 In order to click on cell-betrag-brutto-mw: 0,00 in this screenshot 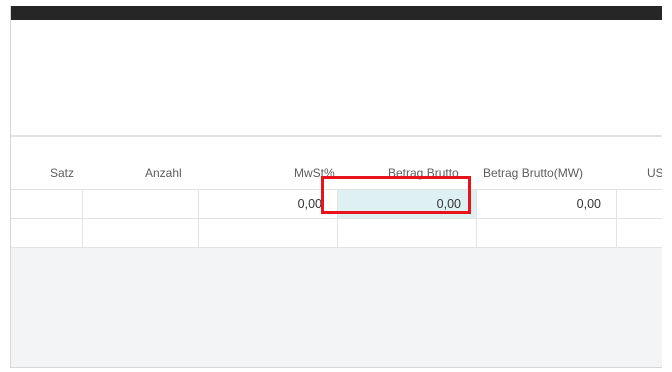, I will do `click(547, 204)`.